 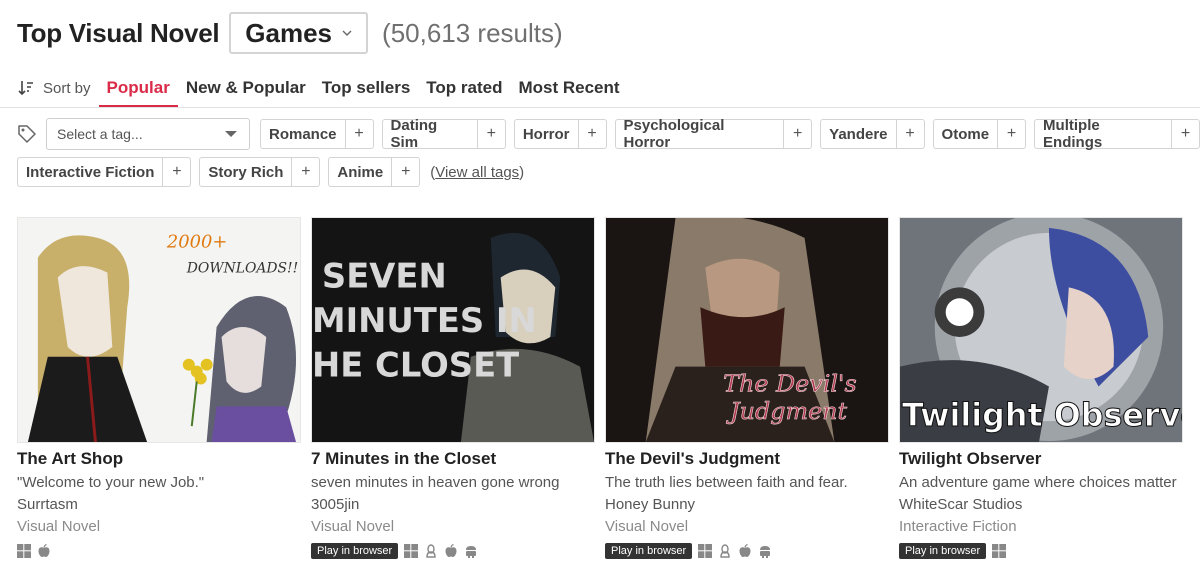 What do you see at coordinates (464, 88) in the screenshot?
I see `sort-tab-top-rated: Top rated` at bounding box center [464, 88].